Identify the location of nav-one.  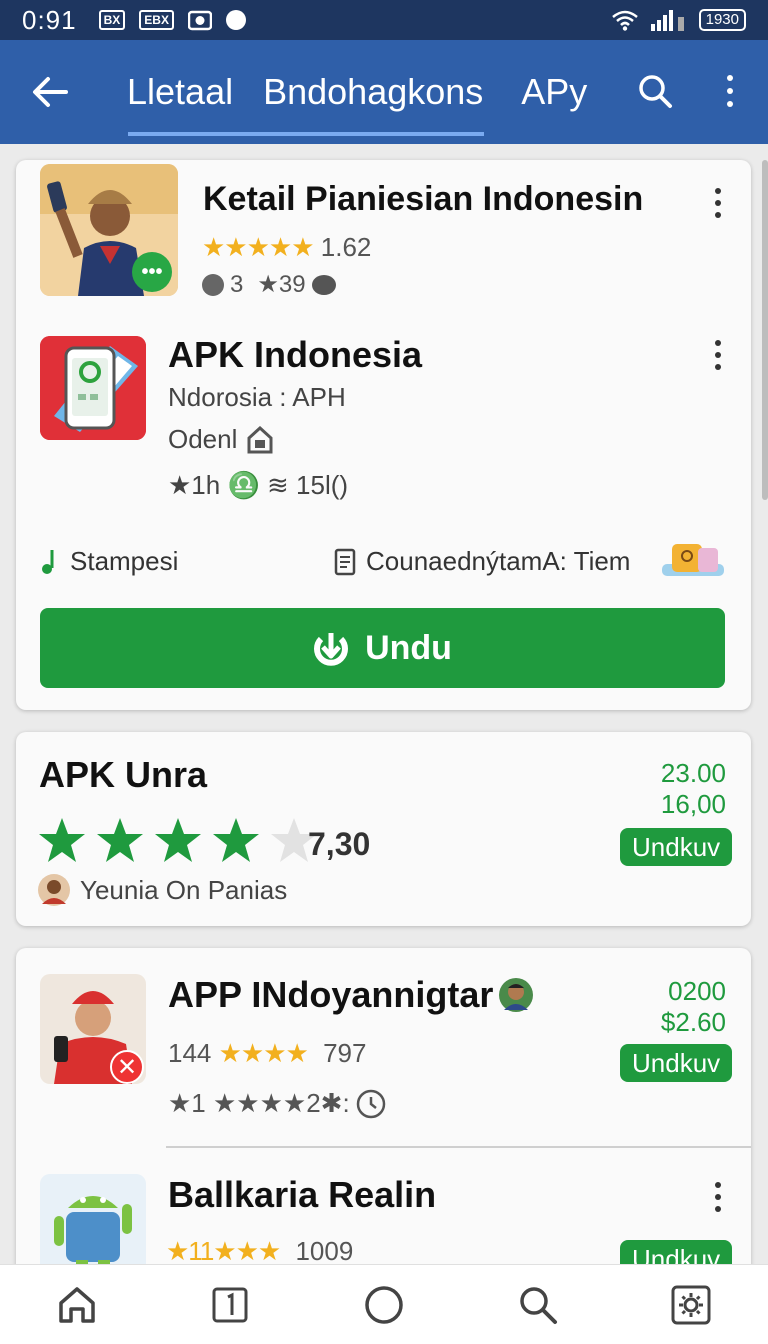
(230, 1305).